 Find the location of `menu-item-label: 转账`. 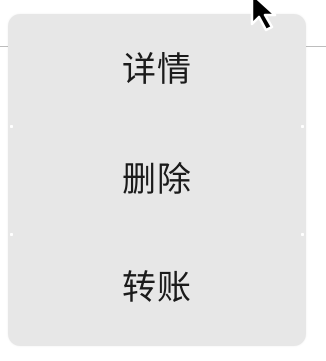

menu-item-label: 转账 is located at coordinates (157, 288).